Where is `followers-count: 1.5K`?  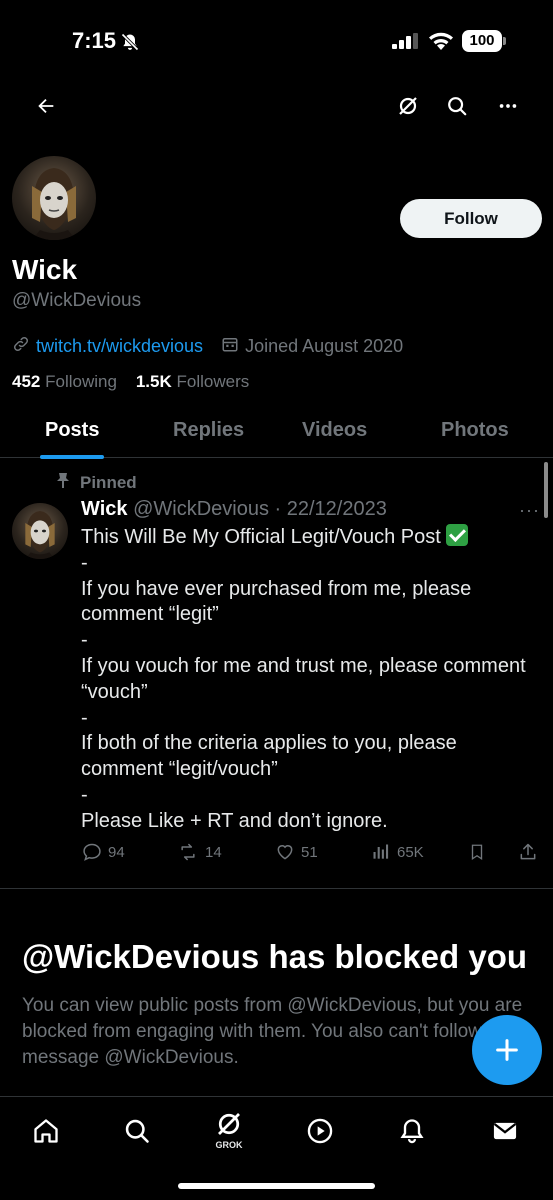
followers-count: 1.5K is located at coordinates (153, 381).